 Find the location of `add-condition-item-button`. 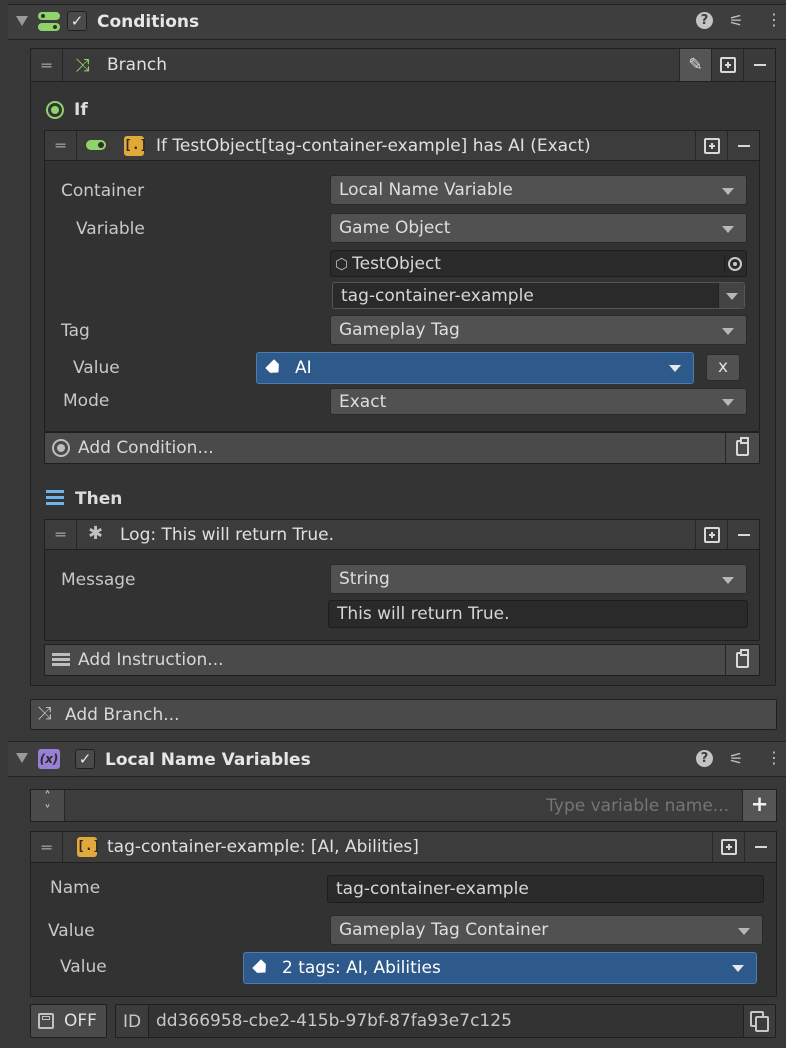

add-condition-item-button is located at coordinates (711, 145).